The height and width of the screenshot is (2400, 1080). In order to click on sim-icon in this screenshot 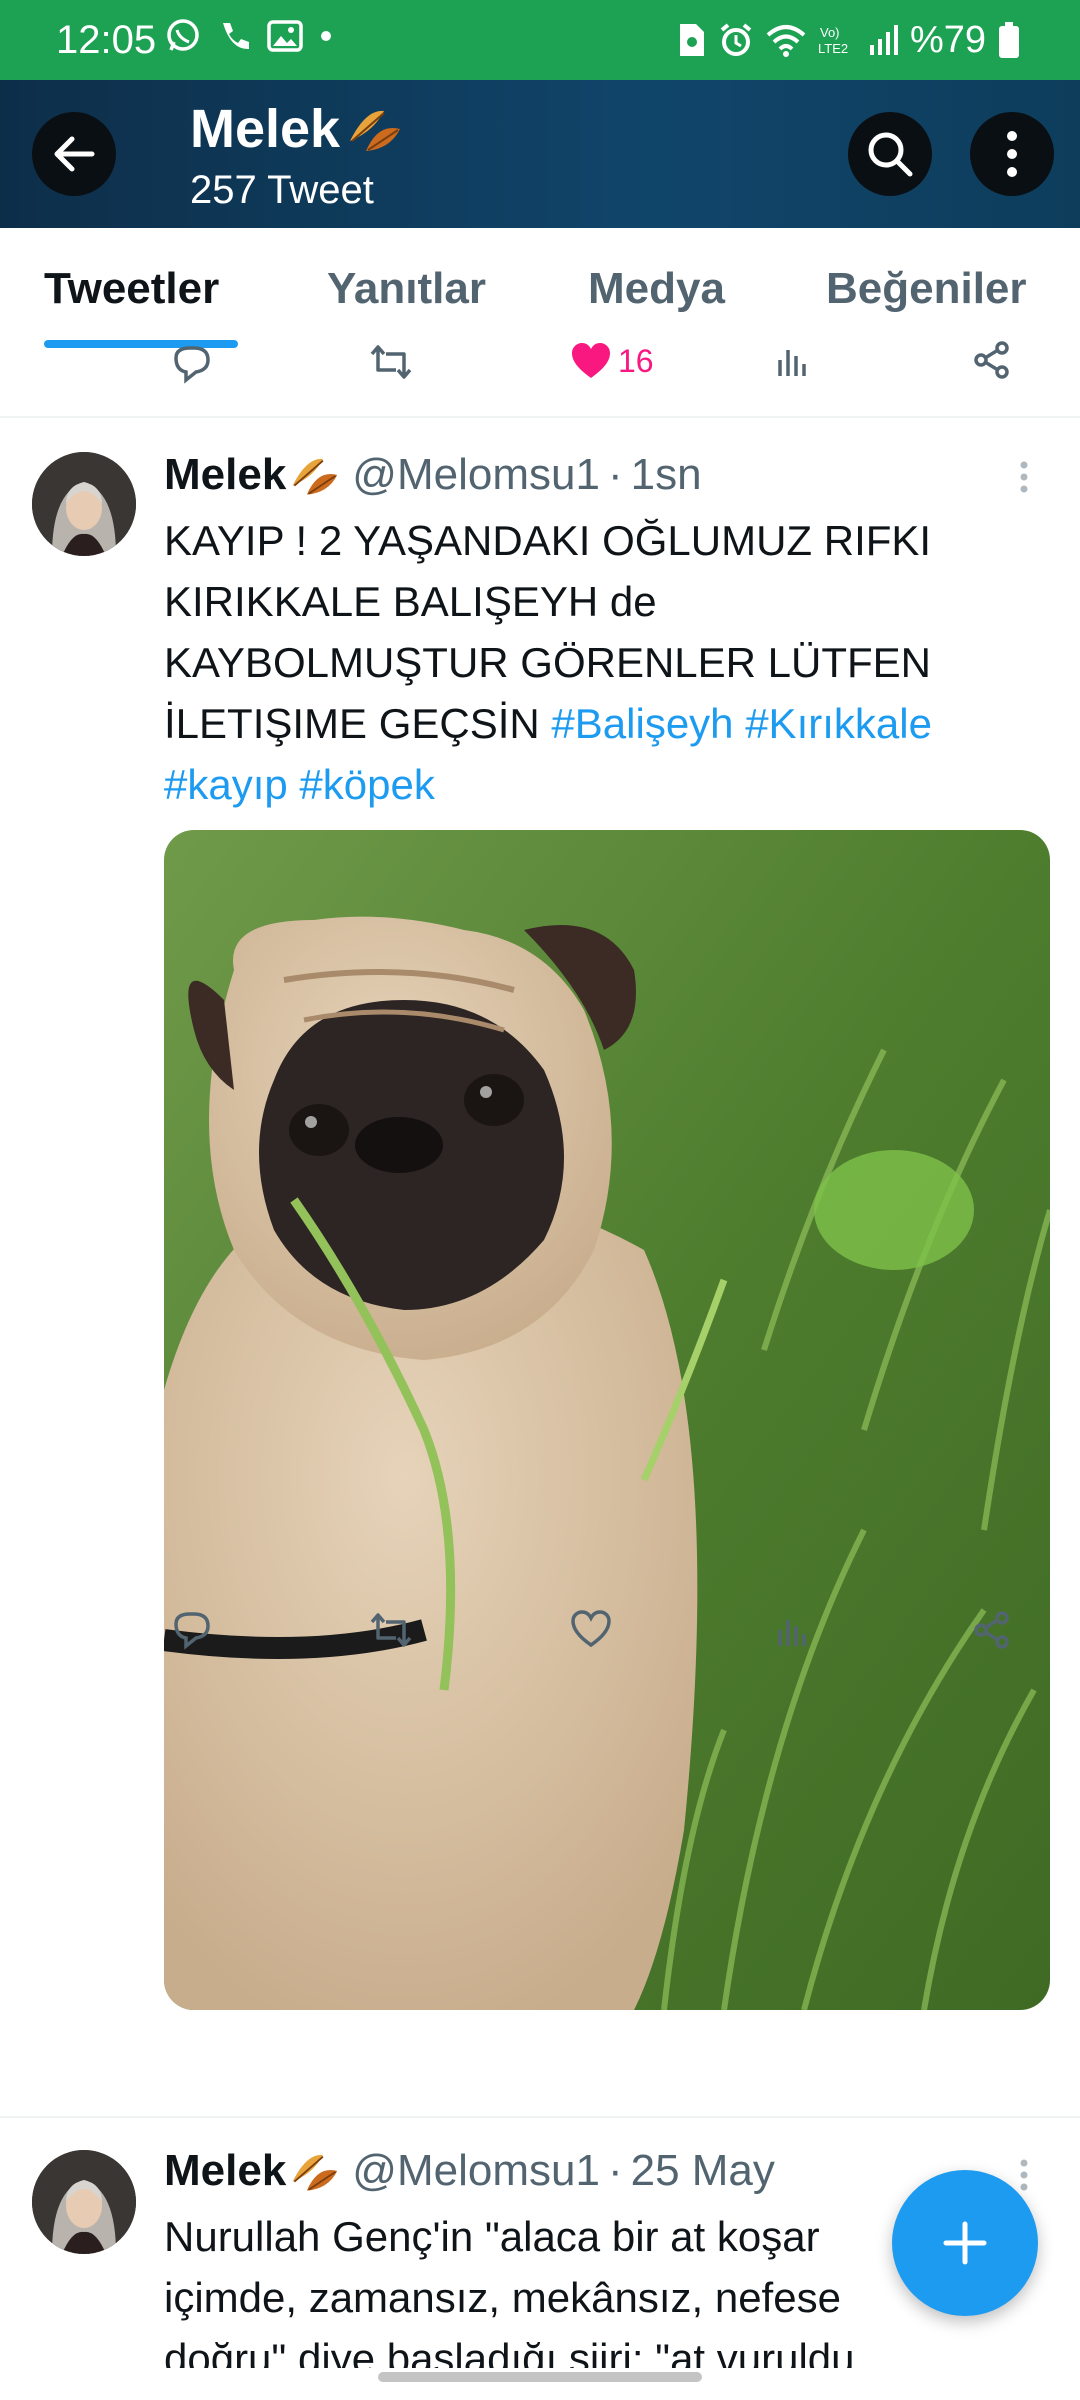, I will do `click(691, 40)`.